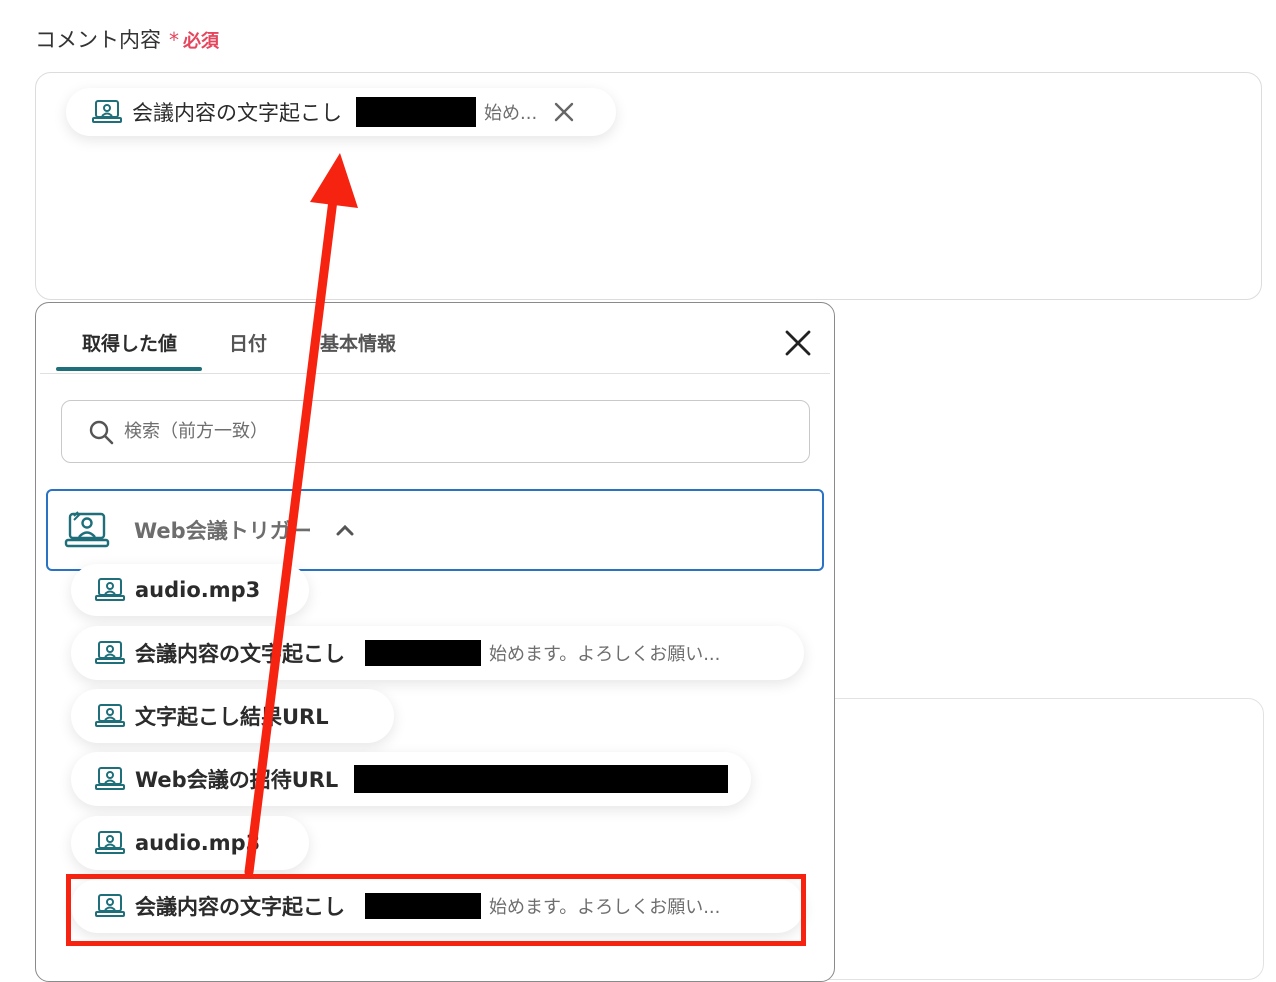  I want to click on chevron-up-icon, so click(345, 530).